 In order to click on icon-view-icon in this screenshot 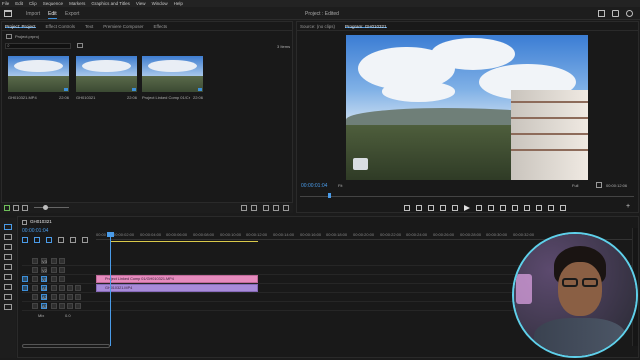, I will do `click(25, 208)`.